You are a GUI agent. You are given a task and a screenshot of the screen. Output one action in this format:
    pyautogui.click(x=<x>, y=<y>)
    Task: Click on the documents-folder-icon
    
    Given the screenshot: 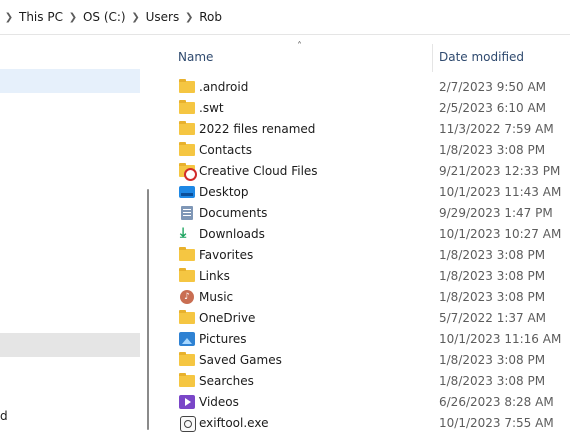 What is the action you would take?
    pyautogui.click(x=187, y=213)
    